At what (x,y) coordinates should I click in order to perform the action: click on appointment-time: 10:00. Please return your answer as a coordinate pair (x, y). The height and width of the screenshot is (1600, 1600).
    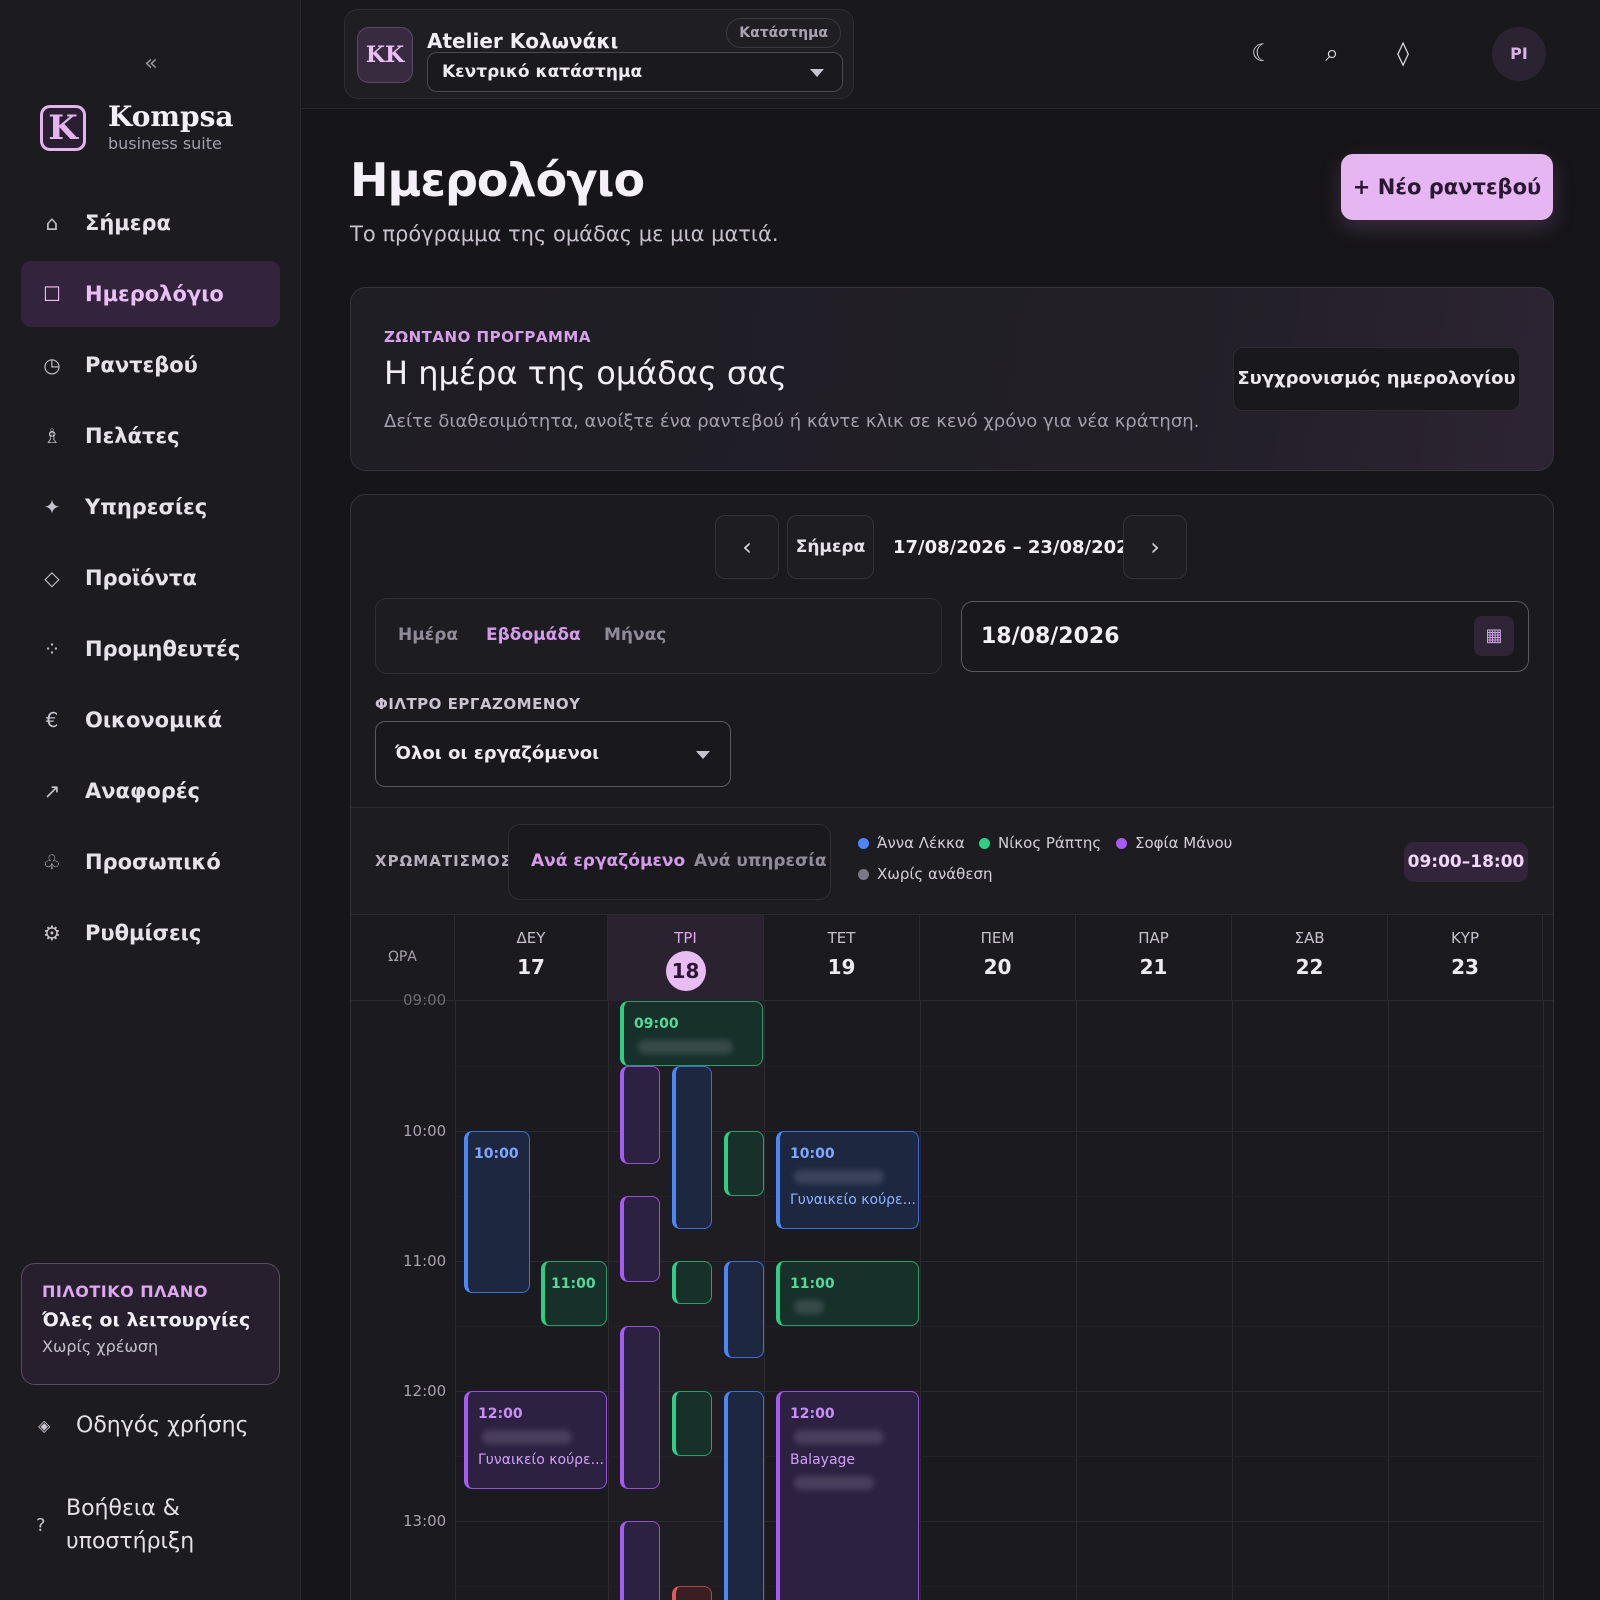
    Looking at the image, I should click on (812, 1154).